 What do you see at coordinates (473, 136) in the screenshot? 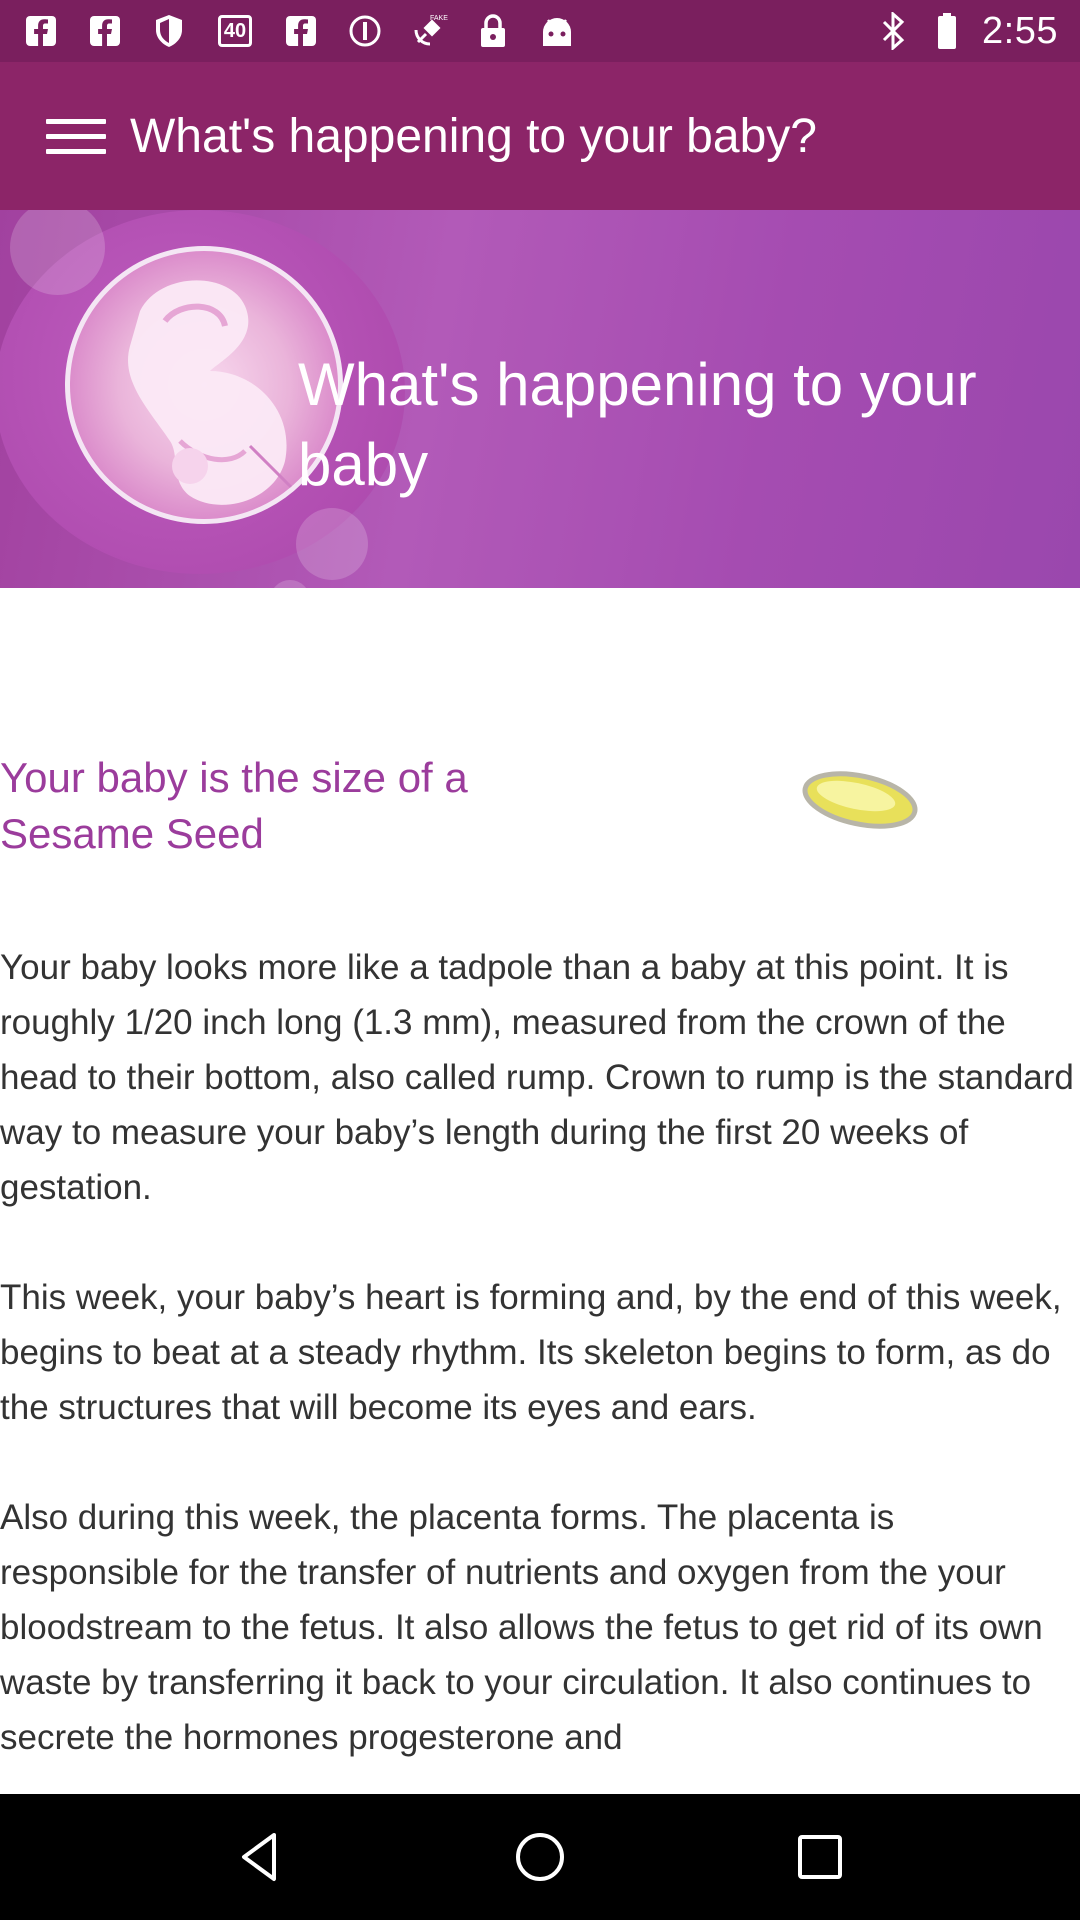
I see `app-bar-title: What's happening to your baby?` at bounding box center [473, 136].